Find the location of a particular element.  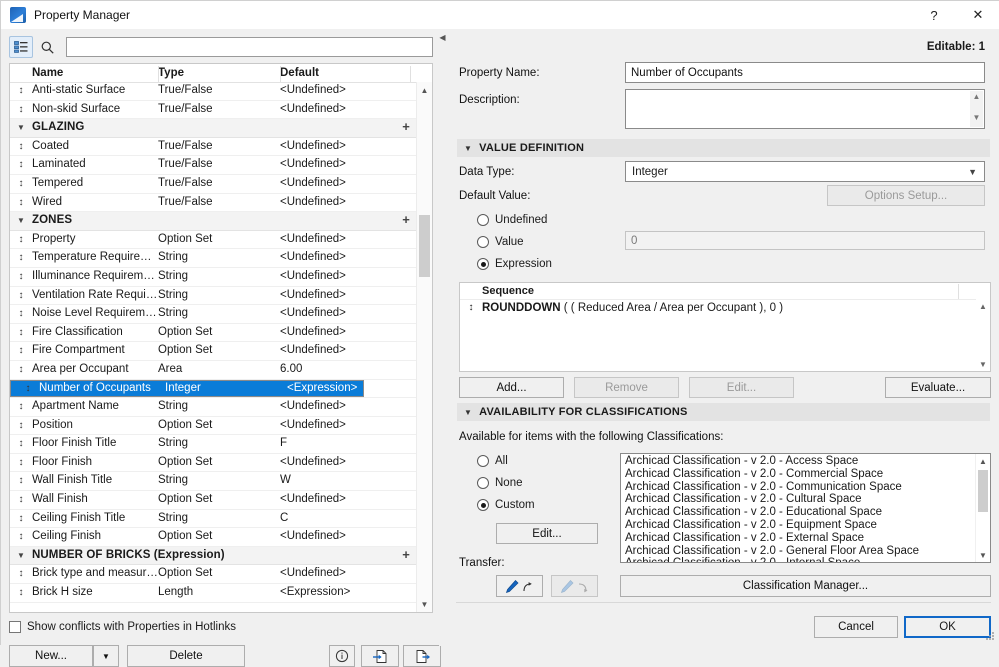

radio-value: Value is located at coordinates (500, 242).